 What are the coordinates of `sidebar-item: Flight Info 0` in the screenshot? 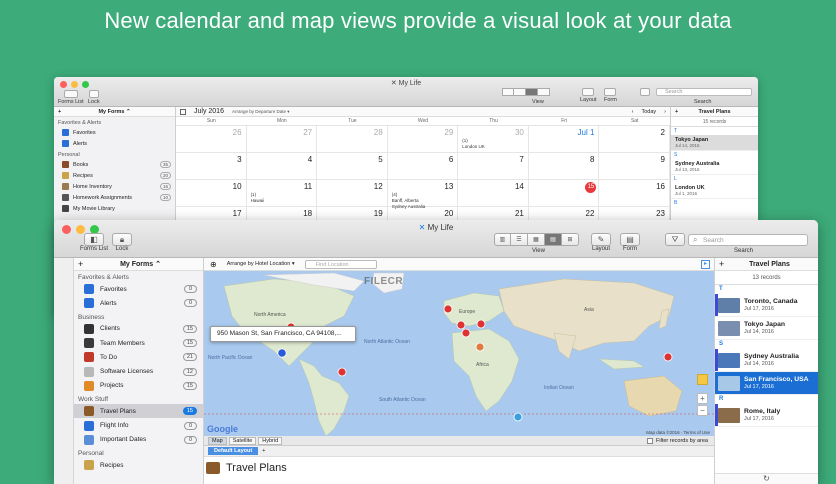 It's located at (138, 425).